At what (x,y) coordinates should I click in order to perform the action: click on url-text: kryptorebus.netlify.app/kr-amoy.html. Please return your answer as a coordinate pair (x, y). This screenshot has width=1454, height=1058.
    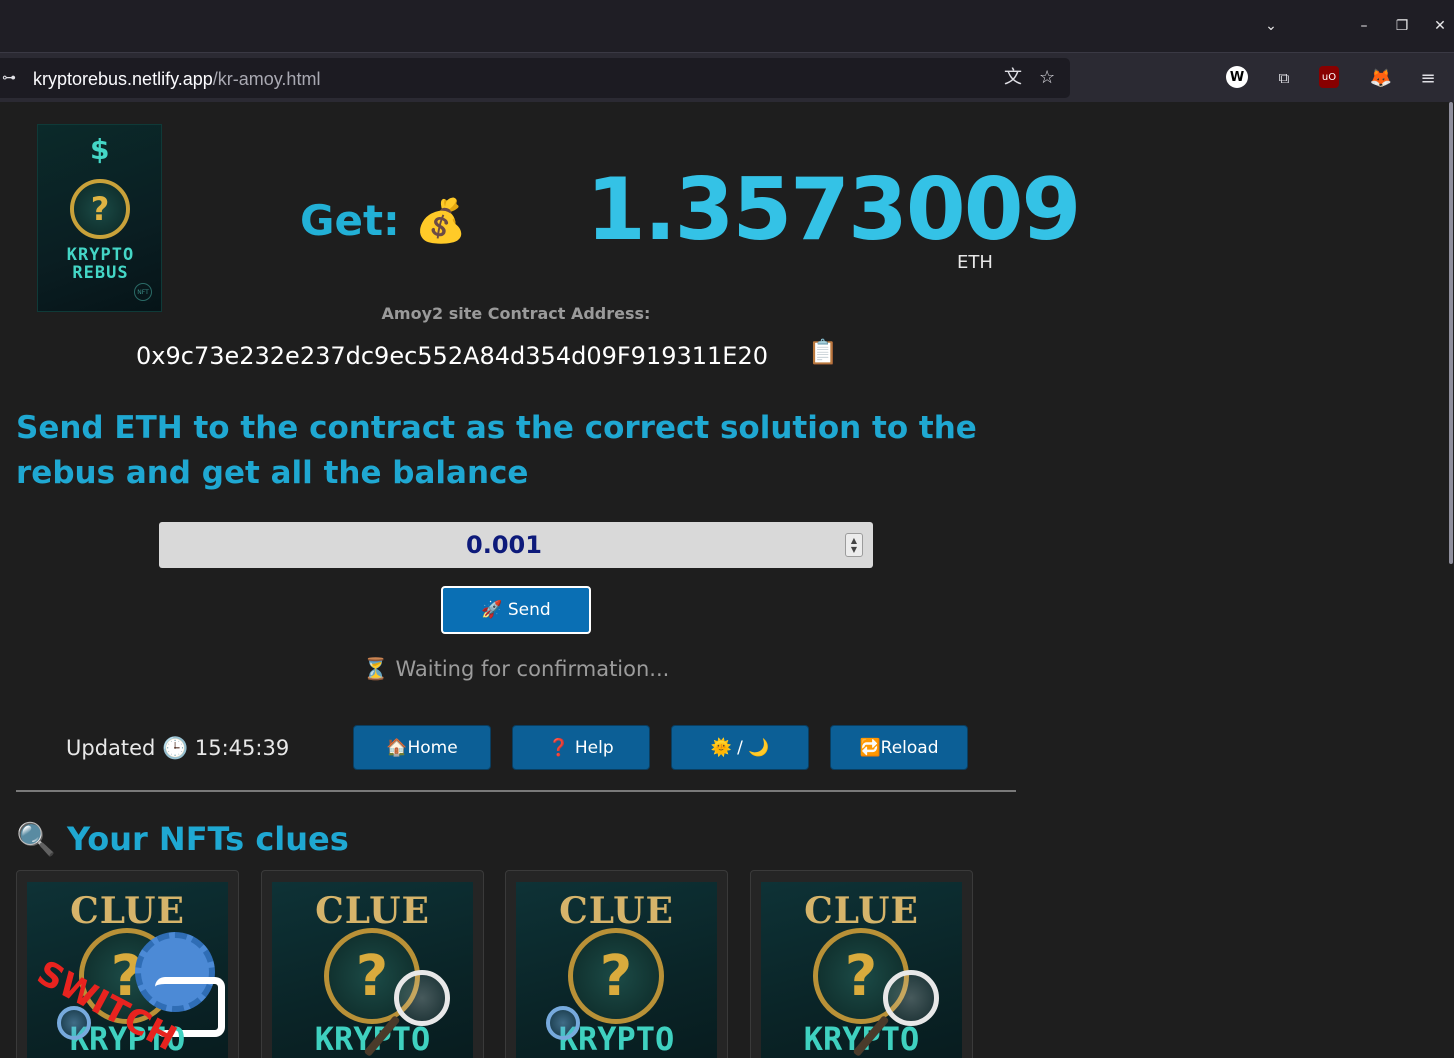
    Looking at the image, I should click on (176, 79).